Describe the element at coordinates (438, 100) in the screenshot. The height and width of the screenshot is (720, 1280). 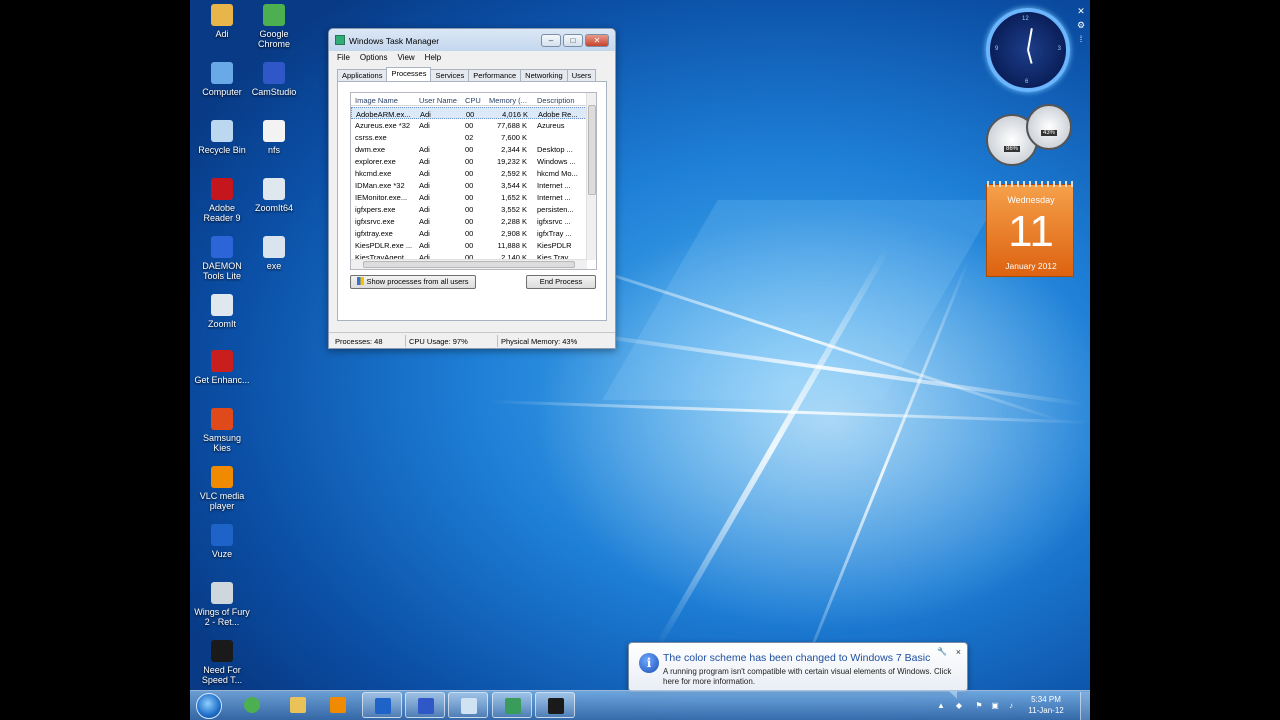
I see `column-user-name: User Name` at that location.